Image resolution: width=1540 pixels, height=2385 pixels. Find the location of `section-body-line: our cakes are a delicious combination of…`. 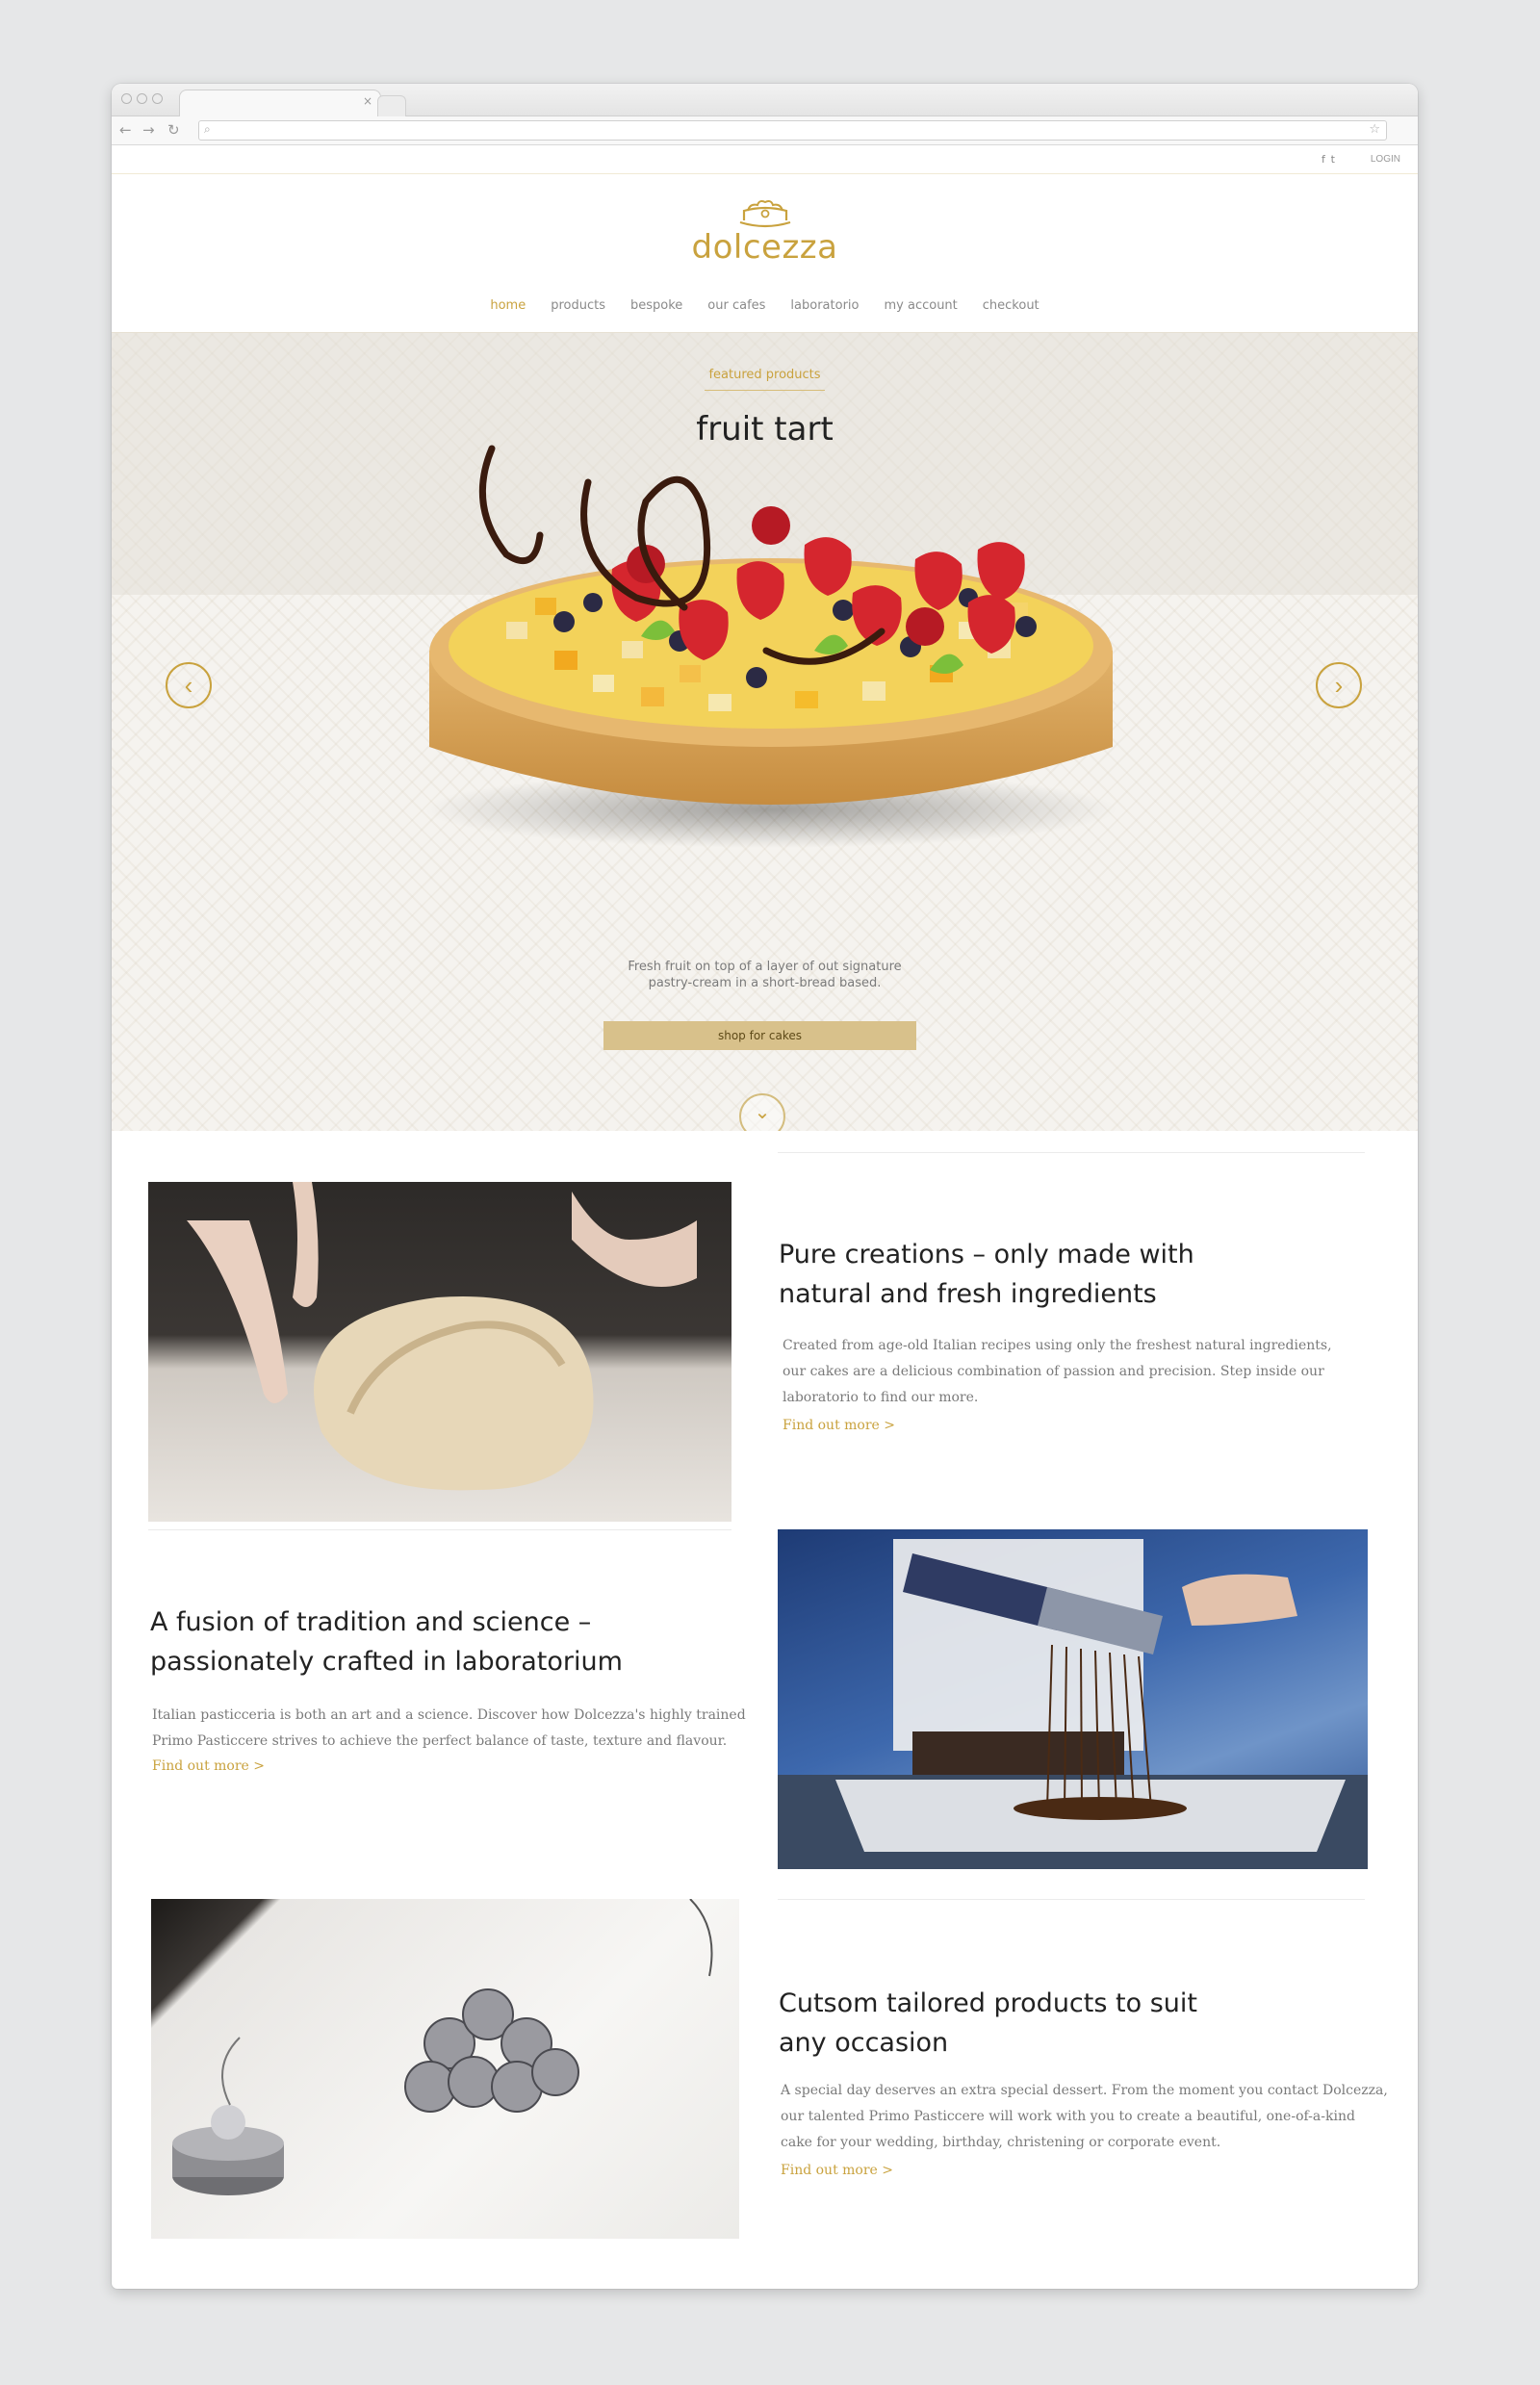

section-body-line: our cakes are a delicious combination of… is located at coordinates (1053, 1371).